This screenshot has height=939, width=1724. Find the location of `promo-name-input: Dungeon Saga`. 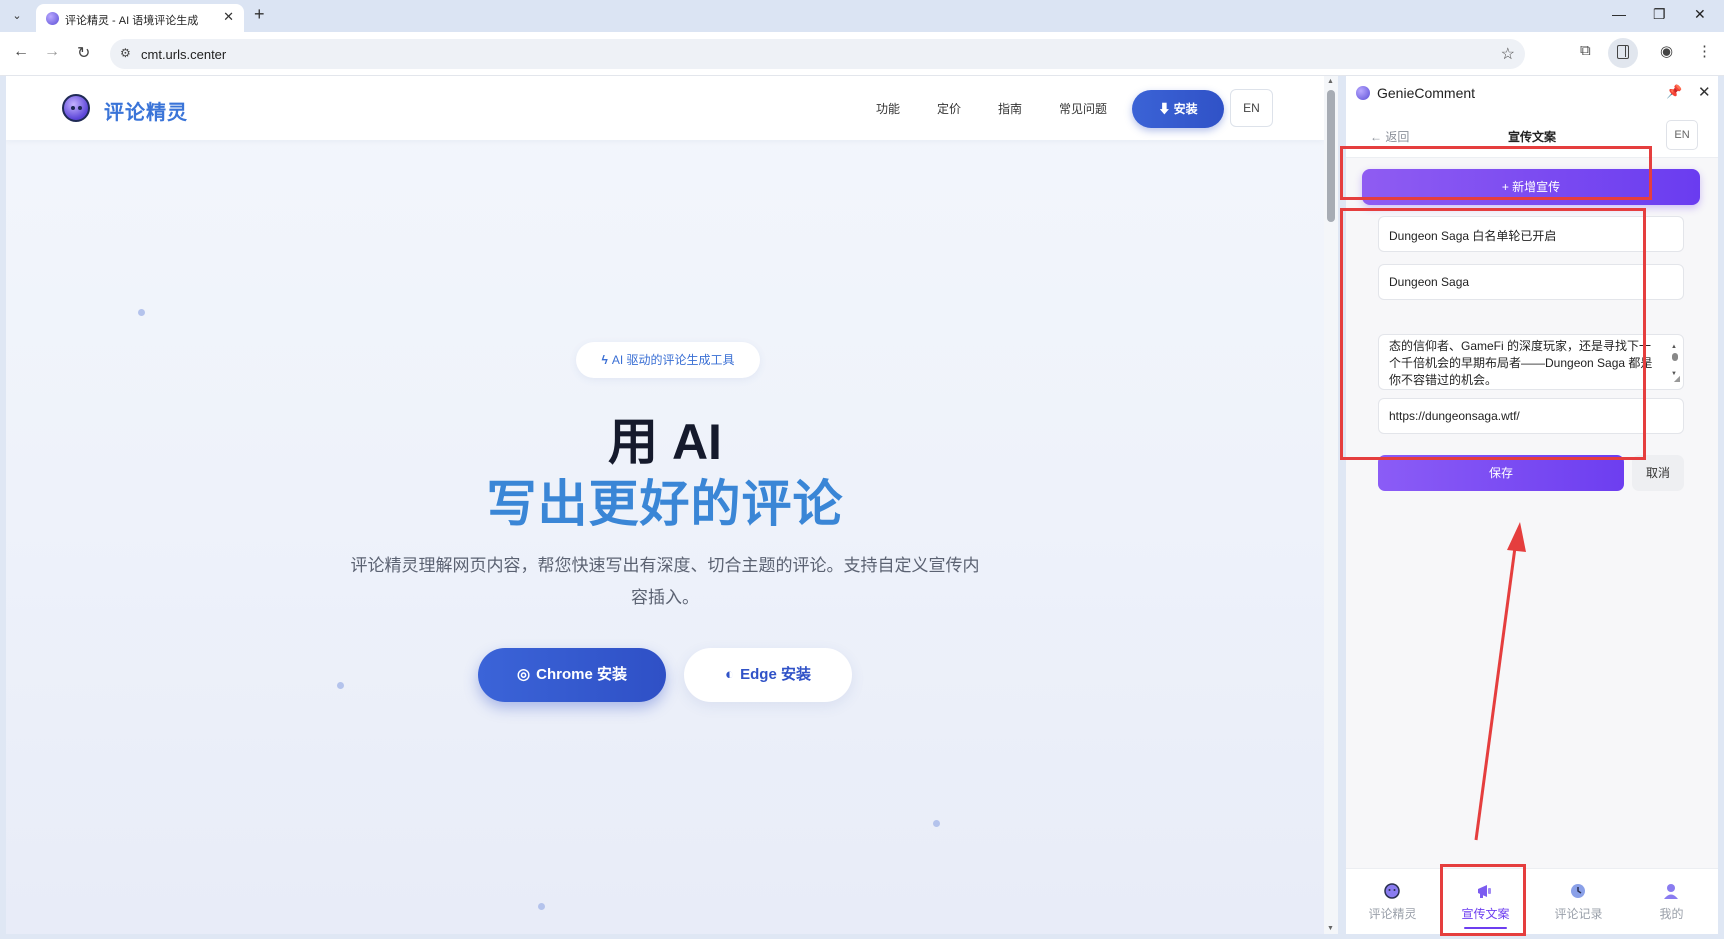

promo-name-input: Dungeon Saga is located at coordinates (1531, 282).